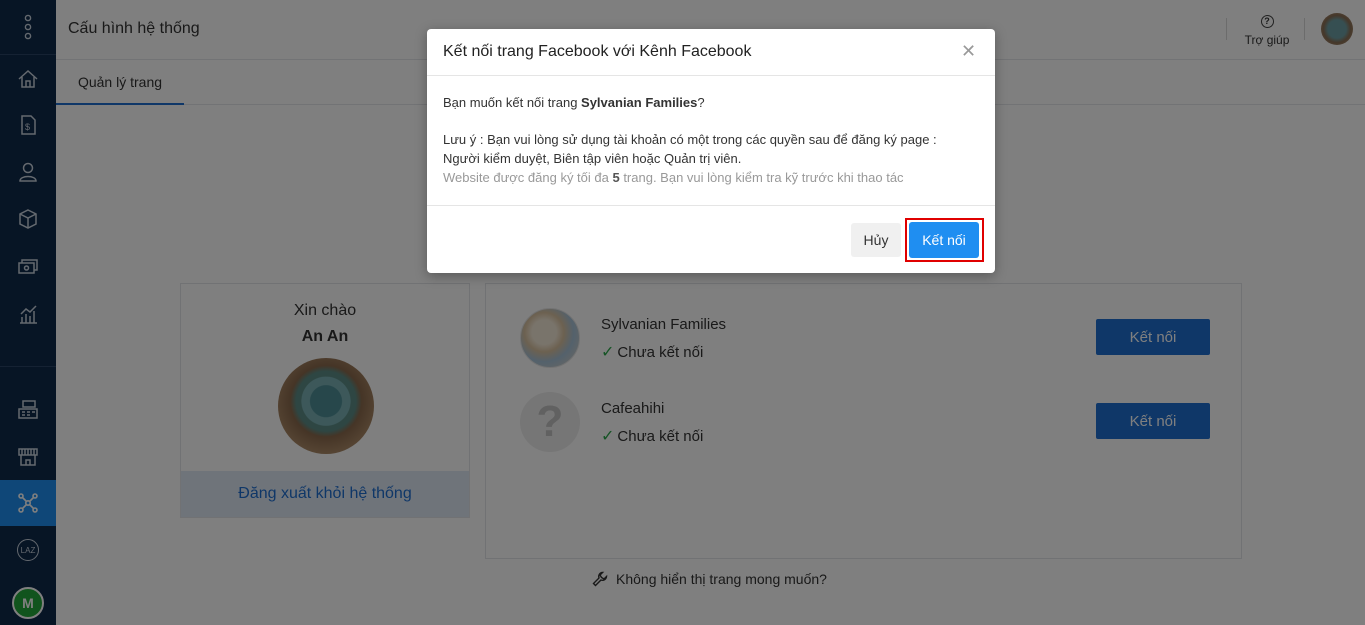 This screenshot has height=625, width=1365. Describe the element at coordinates (616, 177) in the screenshot. I see `limit-count: 5` at that location.